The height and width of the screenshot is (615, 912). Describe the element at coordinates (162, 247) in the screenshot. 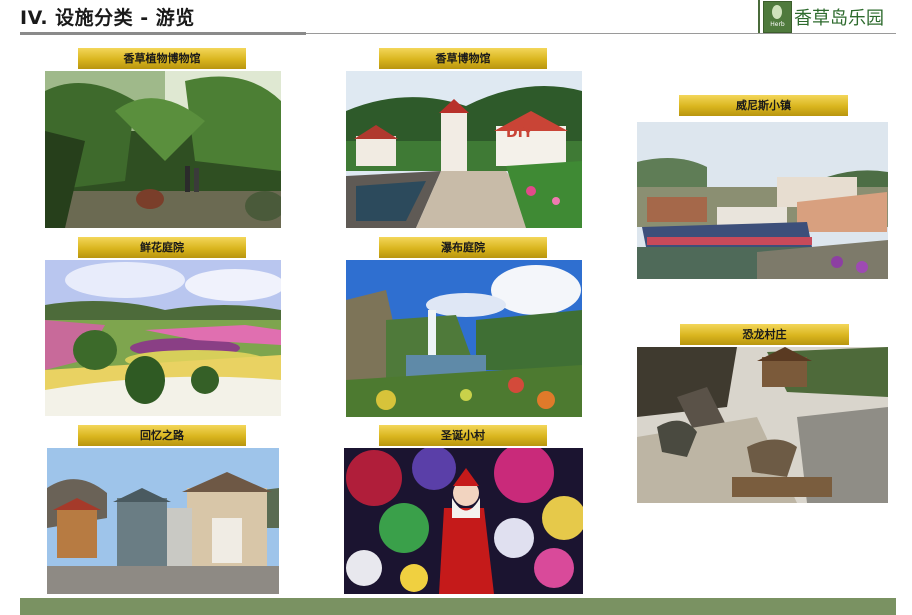

I see `facility-label: 鲜花庭院` at that location.